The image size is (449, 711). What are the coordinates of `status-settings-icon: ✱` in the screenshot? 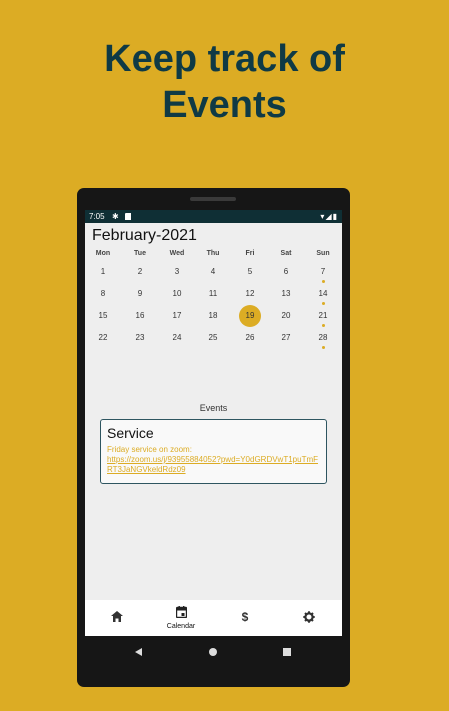 It's located at (115, 216).